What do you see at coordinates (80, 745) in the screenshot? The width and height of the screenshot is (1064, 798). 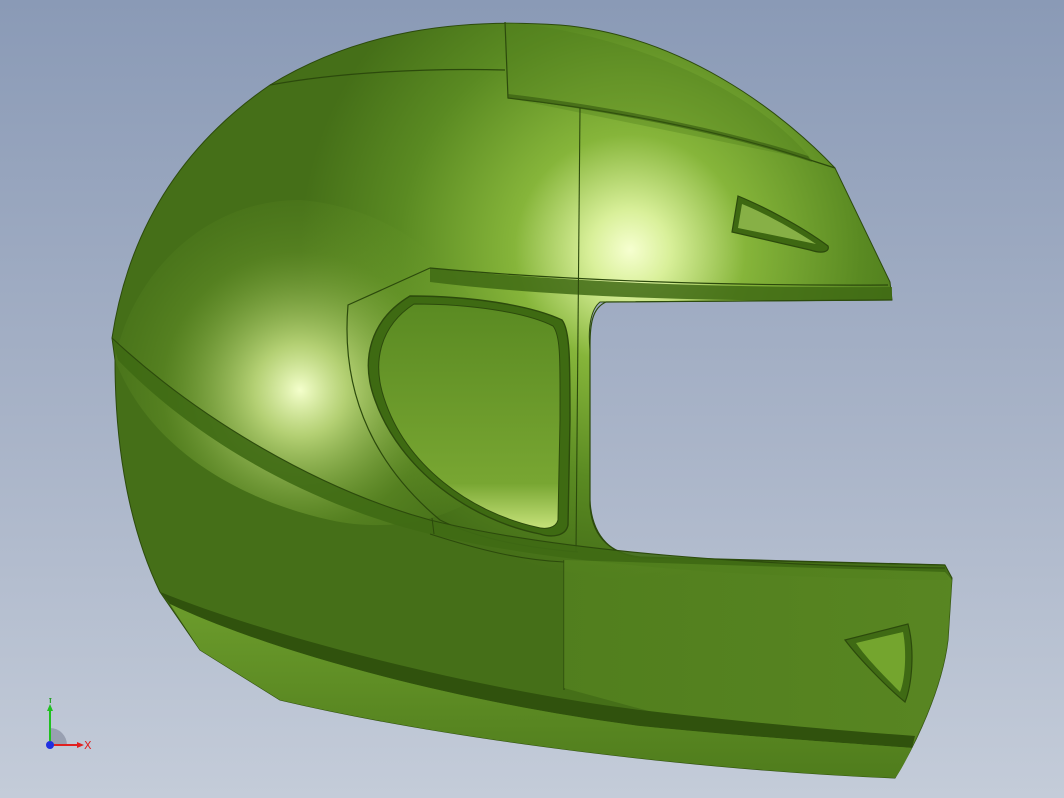 I see `x-axis-arrow` at bounding box center [80, 745].